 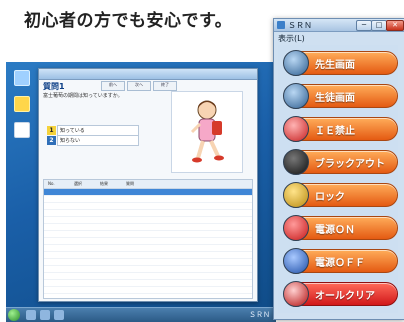 What do you see at coordinates (296, 261) in the screenshot?
I see `power-off-icon` at bounding box center [296, 261].